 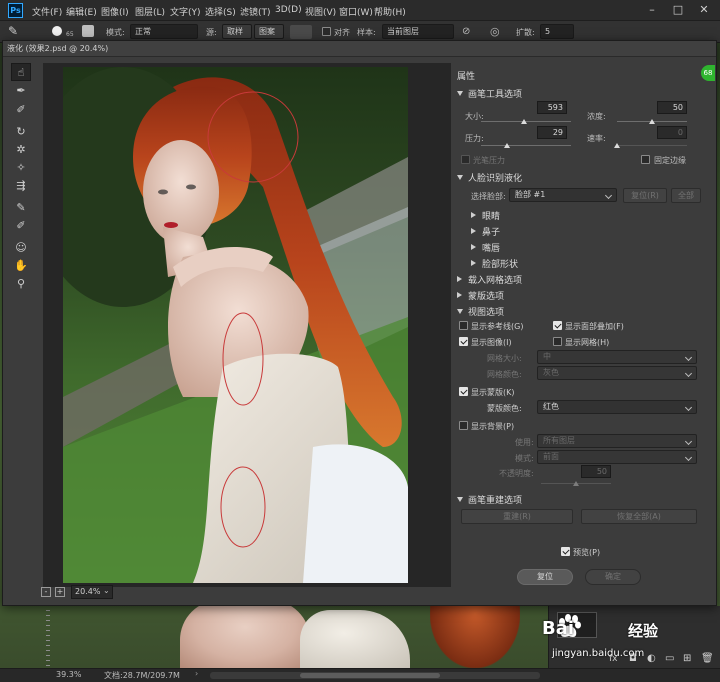 What do you see at coordinates (708, 73) in the screenshot?
I see `side-badge-icon: 68` at bounding box center [708, 73].